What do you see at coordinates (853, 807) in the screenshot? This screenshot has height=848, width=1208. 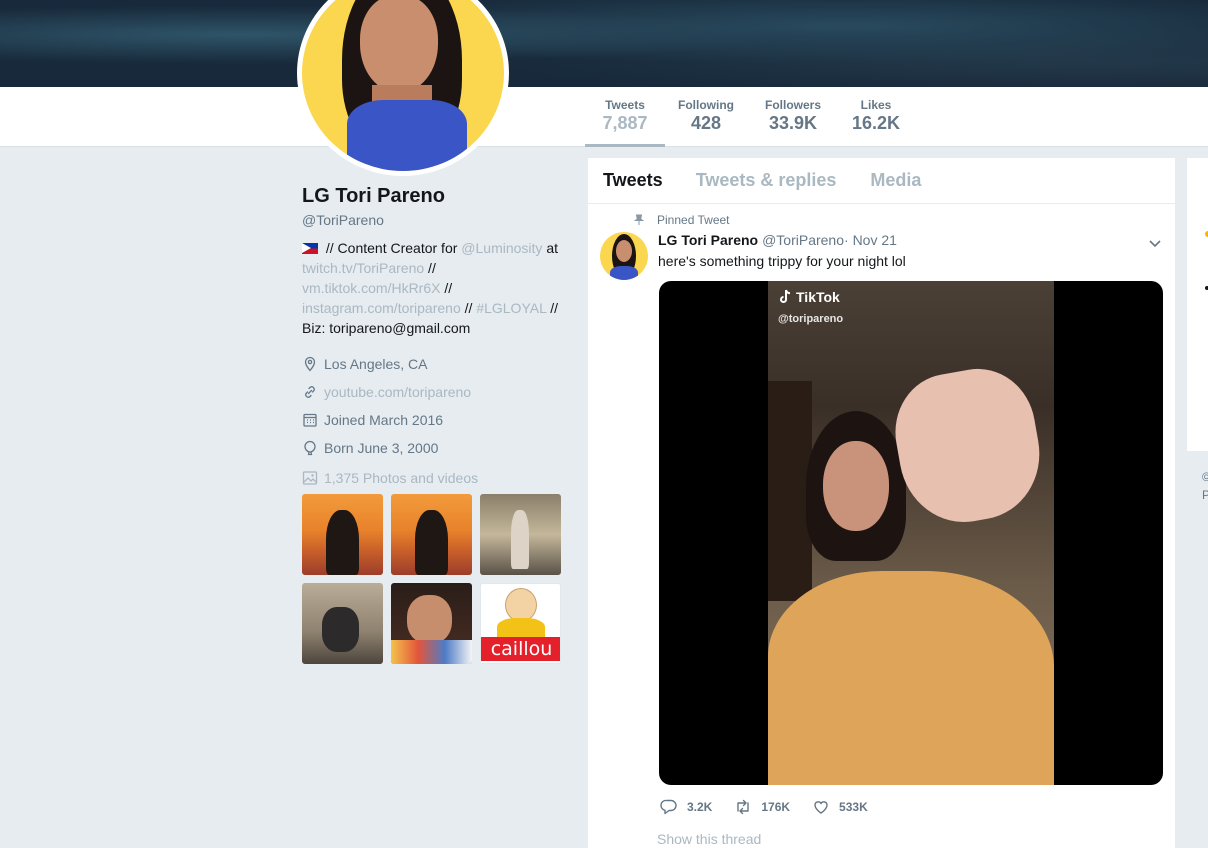 I see `like-count: 533K` at bounding box center [853, 807].